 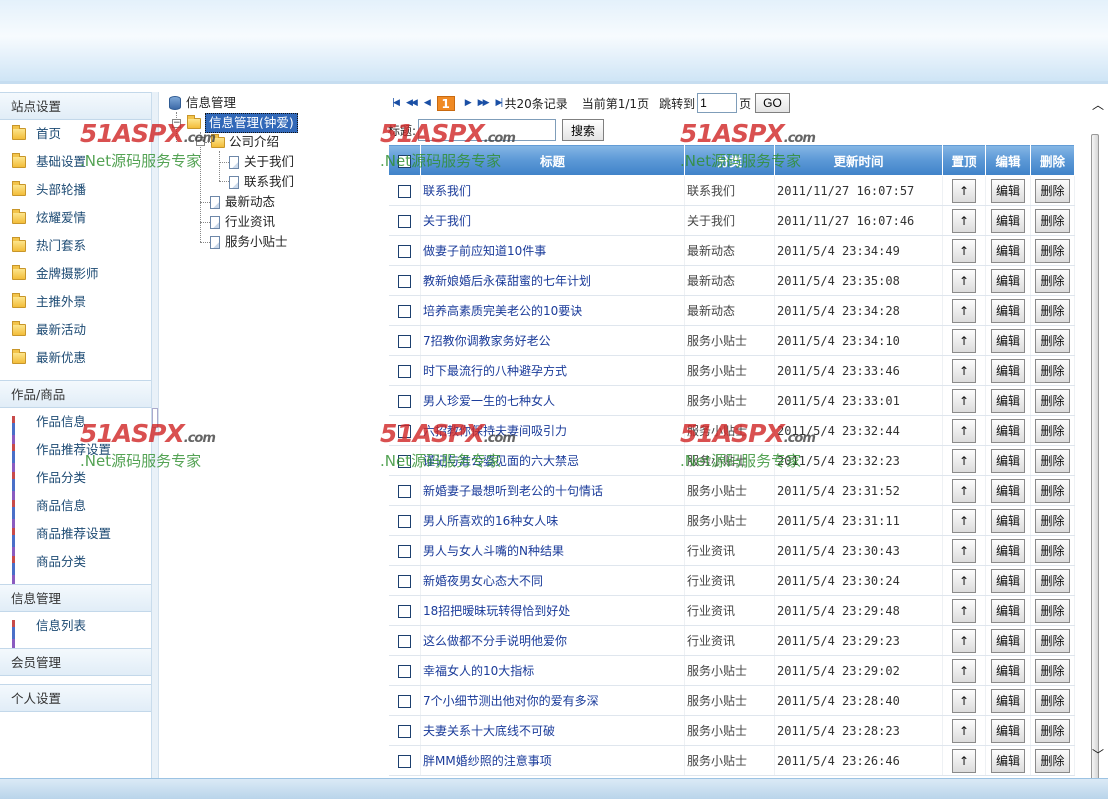 I want to click on sidebar-nav-item: 信息列表, so click(x=75, y=630).